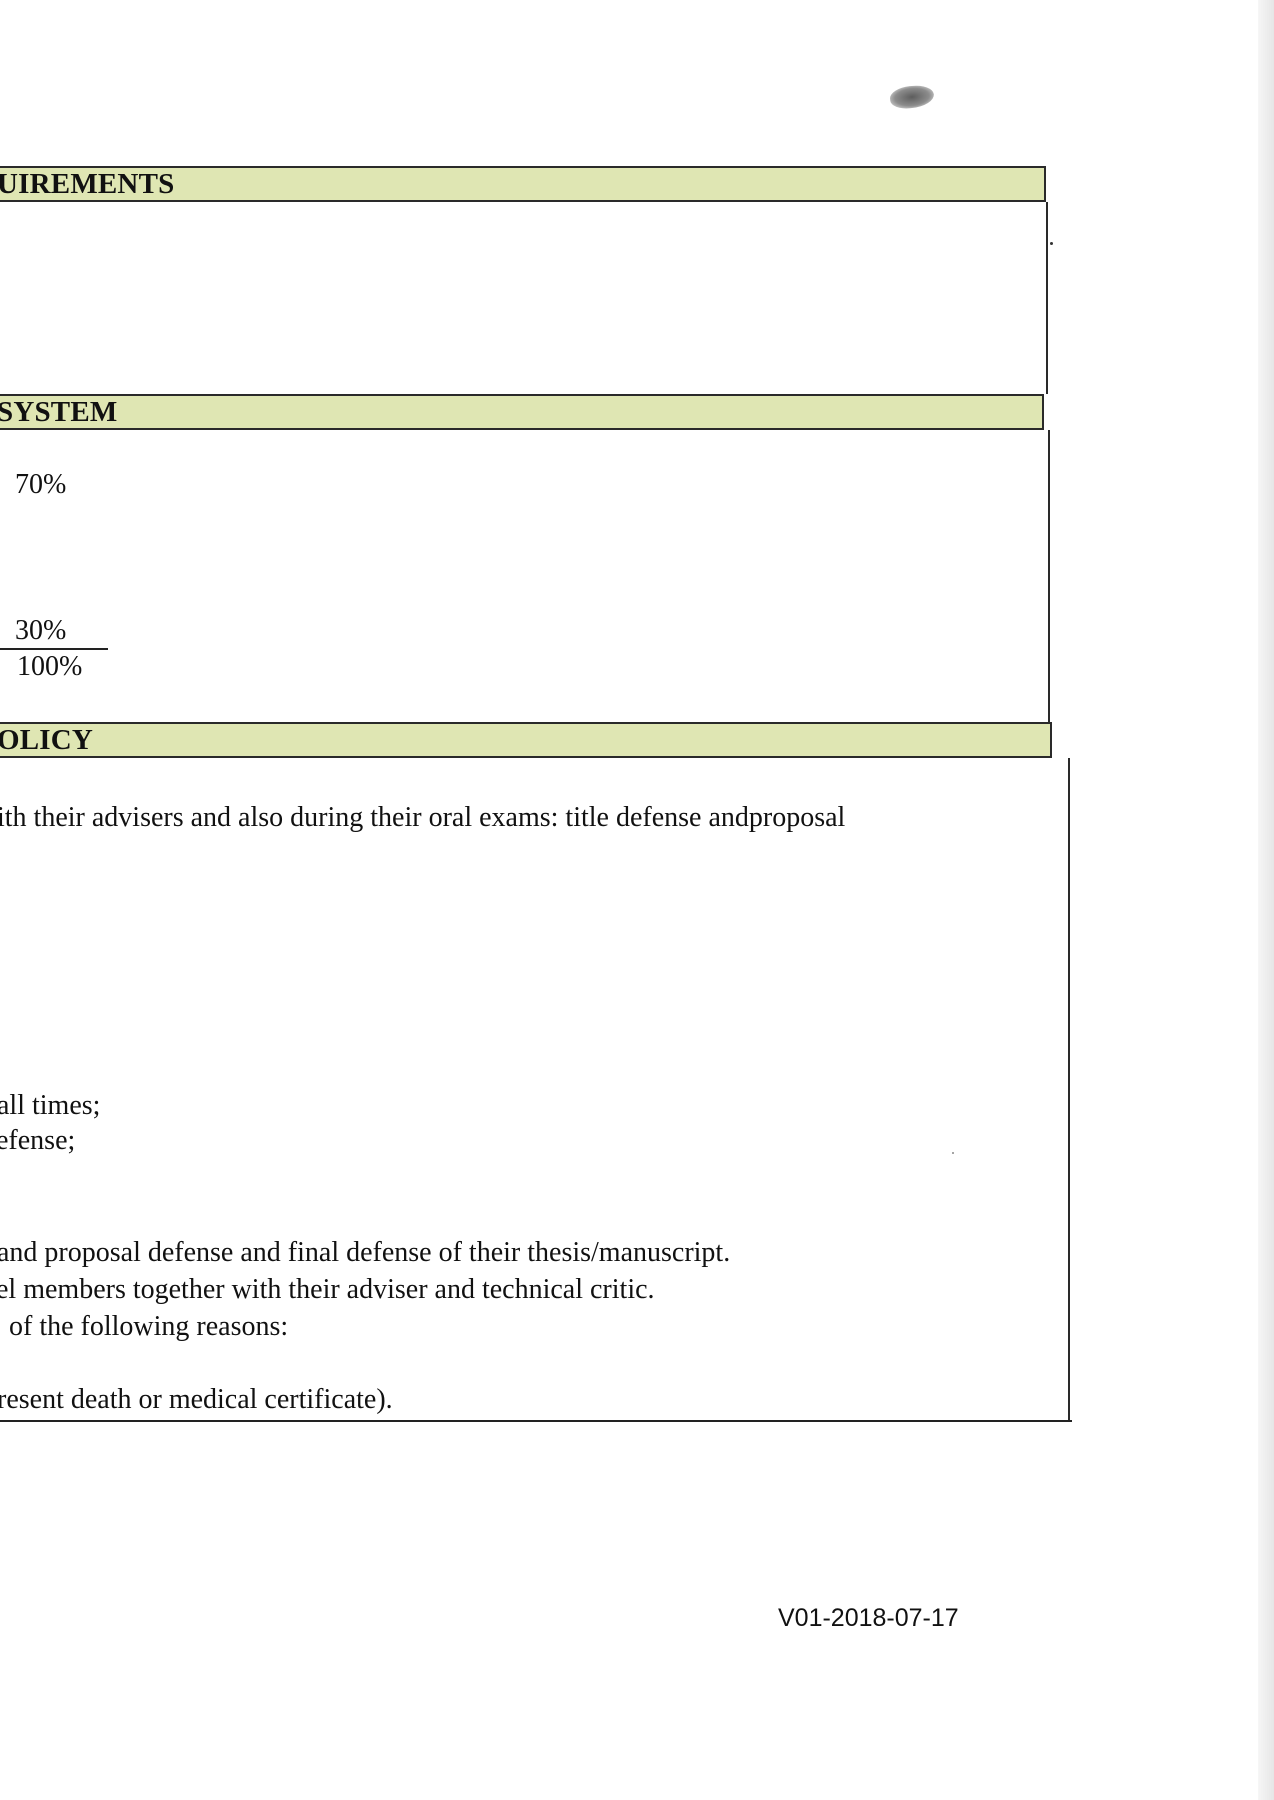 The height and width of the screenshot is (1800, 1274). I want to click on requirements-section-header: UIREMENTS, so click(523, 184).